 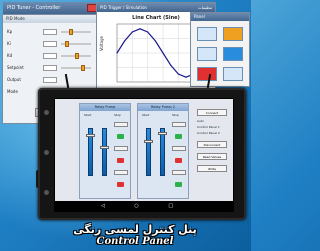 I want to click on param-row-ki: Ki, so click(x=53, y=44).